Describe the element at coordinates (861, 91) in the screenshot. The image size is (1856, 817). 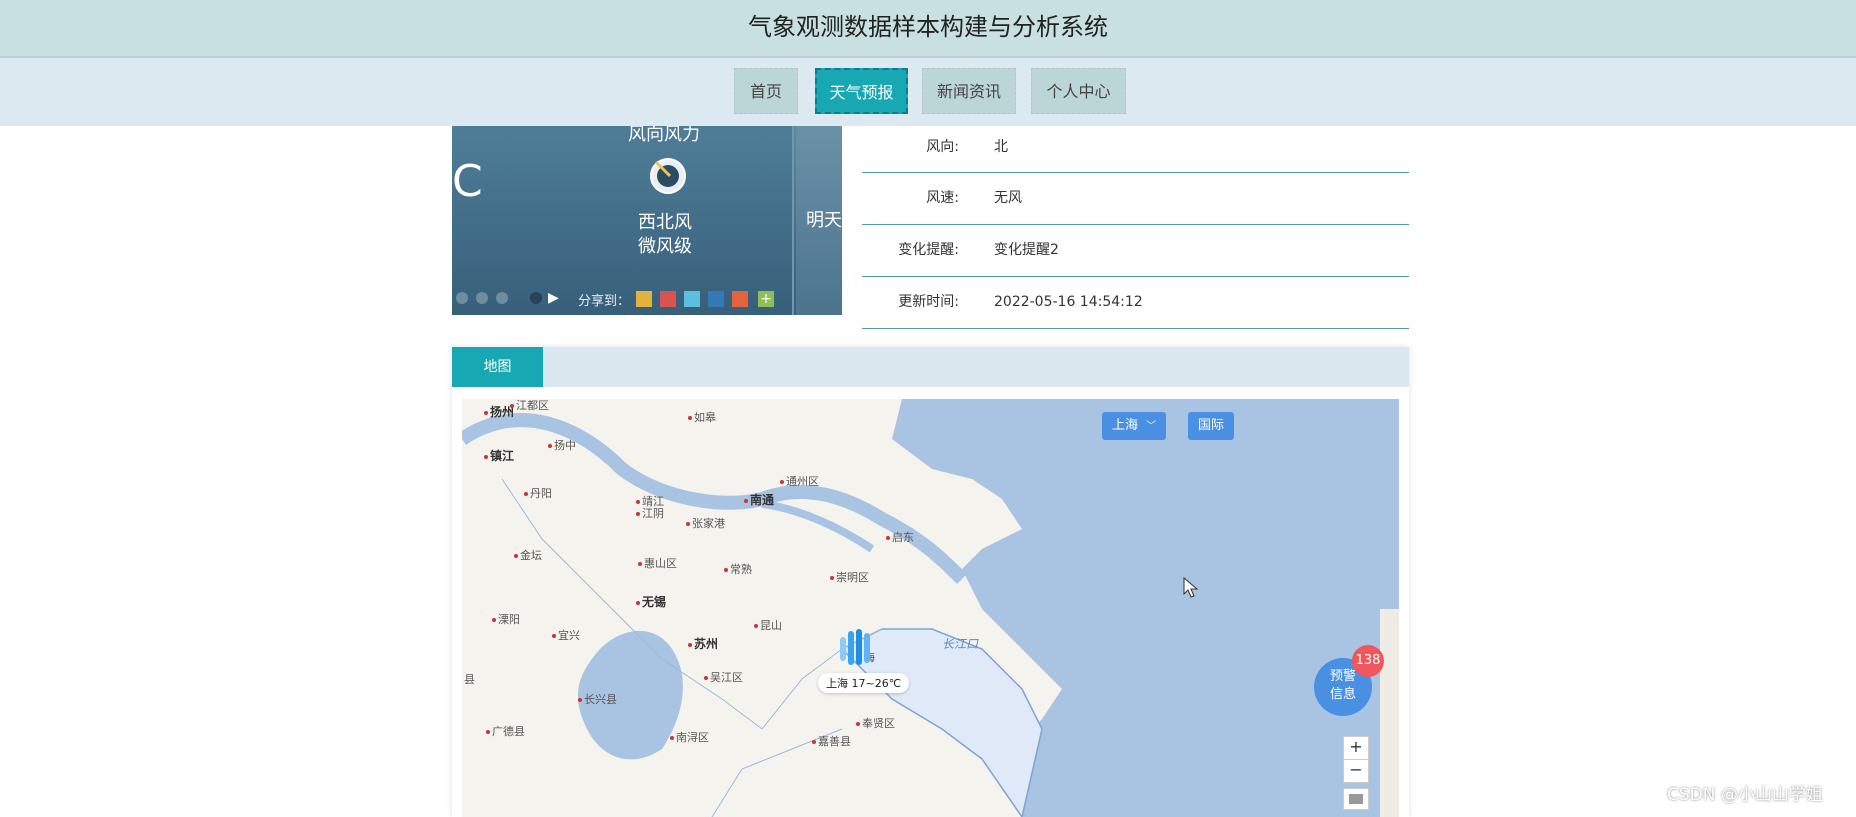
I see `nav-weather-forecast: 天气预报` at that location.